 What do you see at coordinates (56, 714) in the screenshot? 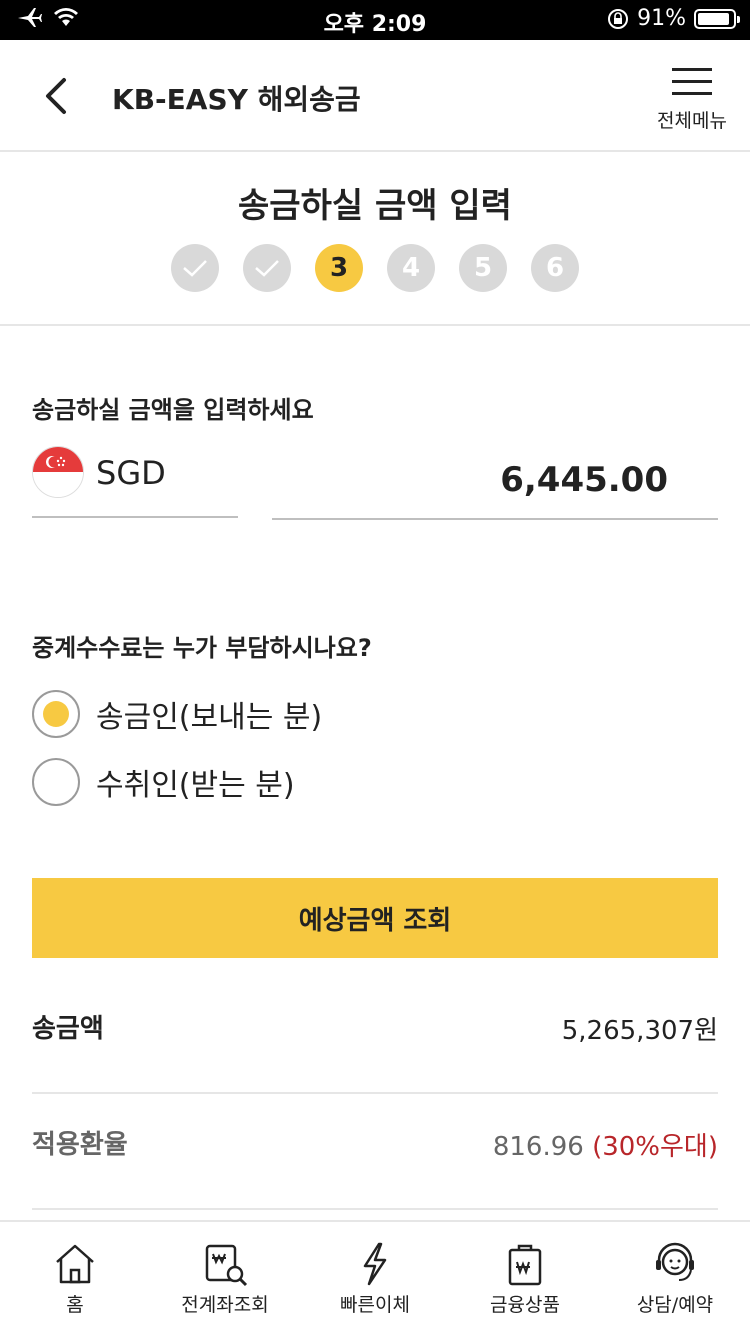
I see `radio-sender` at bounding box center [56, 714].